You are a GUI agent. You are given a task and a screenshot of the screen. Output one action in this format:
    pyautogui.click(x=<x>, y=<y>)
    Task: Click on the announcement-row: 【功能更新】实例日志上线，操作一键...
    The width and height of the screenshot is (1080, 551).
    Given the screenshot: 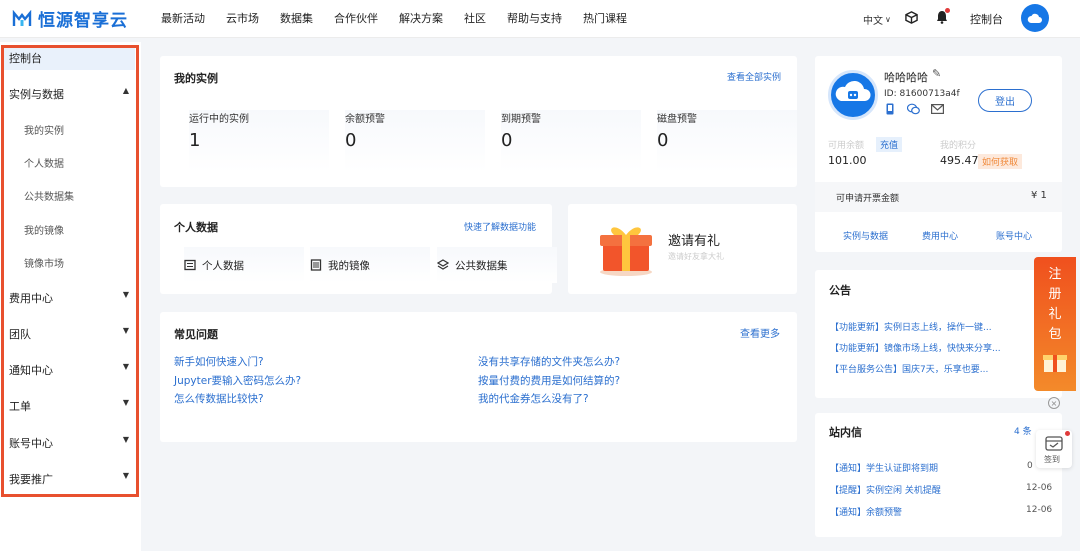 What is the action you would take?
    pyautogui.click(x=925, y=326)
    